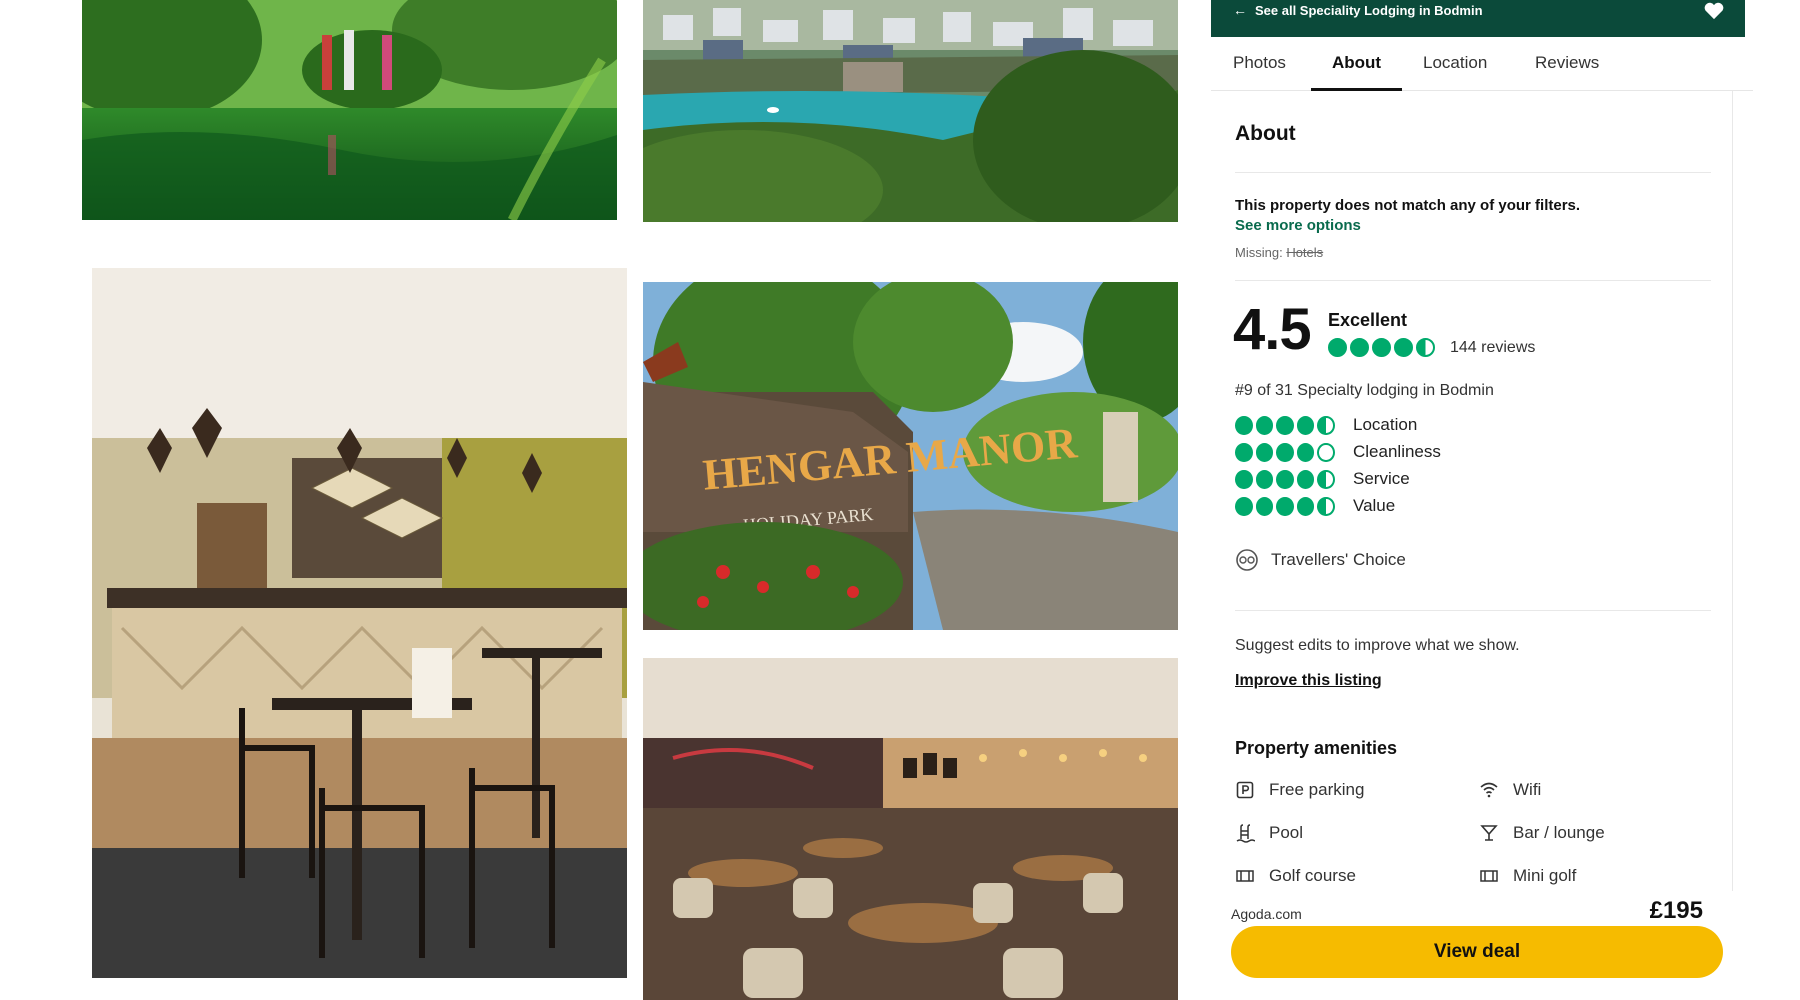 The width and height of the screenshot is (1800, 1000). Describe the element at coordinates (1356, 64) in the screenshot. I see `tab-about: About` at that location.